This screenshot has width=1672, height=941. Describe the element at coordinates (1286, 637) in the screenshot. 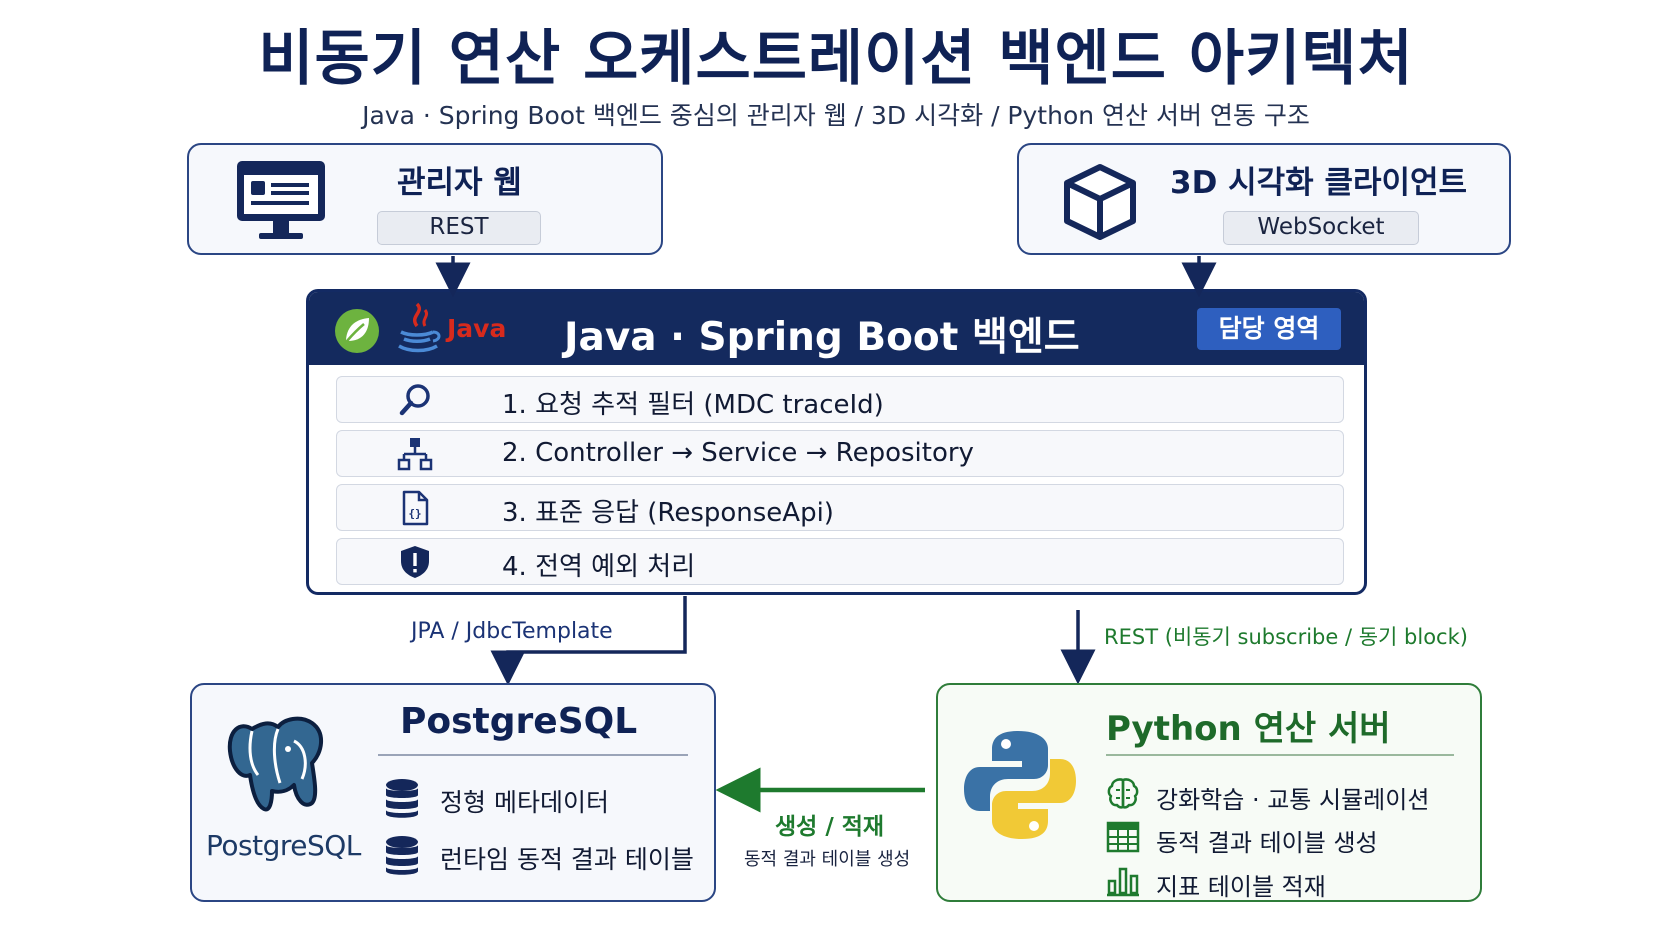

I see `python-connection-label: REST (비동기 subscribe / 동기 block)` at that location.